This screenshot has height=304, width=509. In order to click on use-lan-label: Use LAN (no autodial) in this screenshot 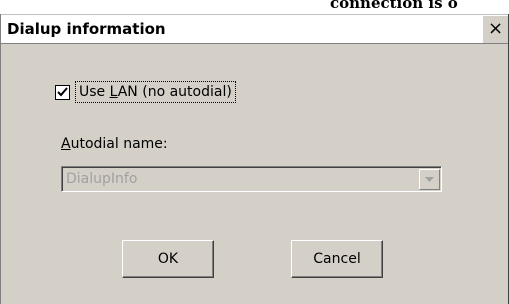, I will do `click(155, 92)`.